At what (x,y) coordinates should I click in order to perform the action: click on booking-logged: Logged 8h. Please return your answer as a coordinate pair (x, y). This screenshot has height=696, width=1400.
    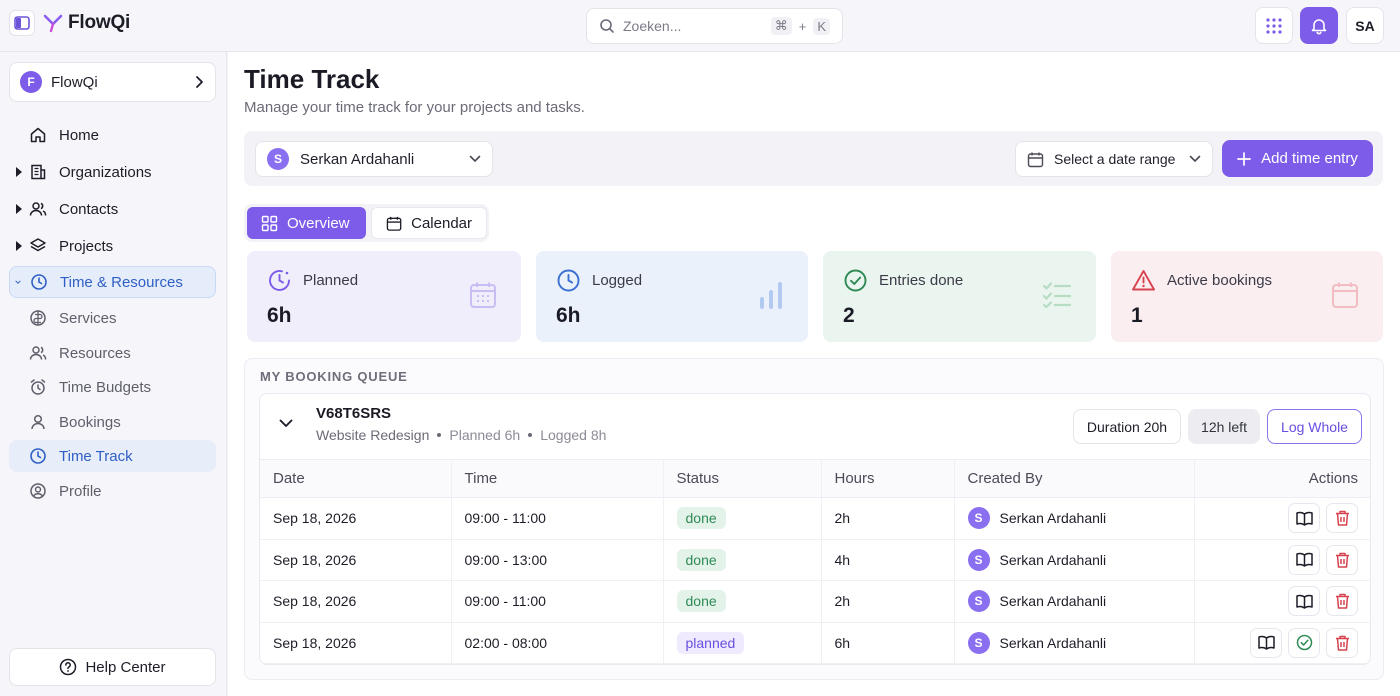
    Looking at the image, I should click on (573, 435).